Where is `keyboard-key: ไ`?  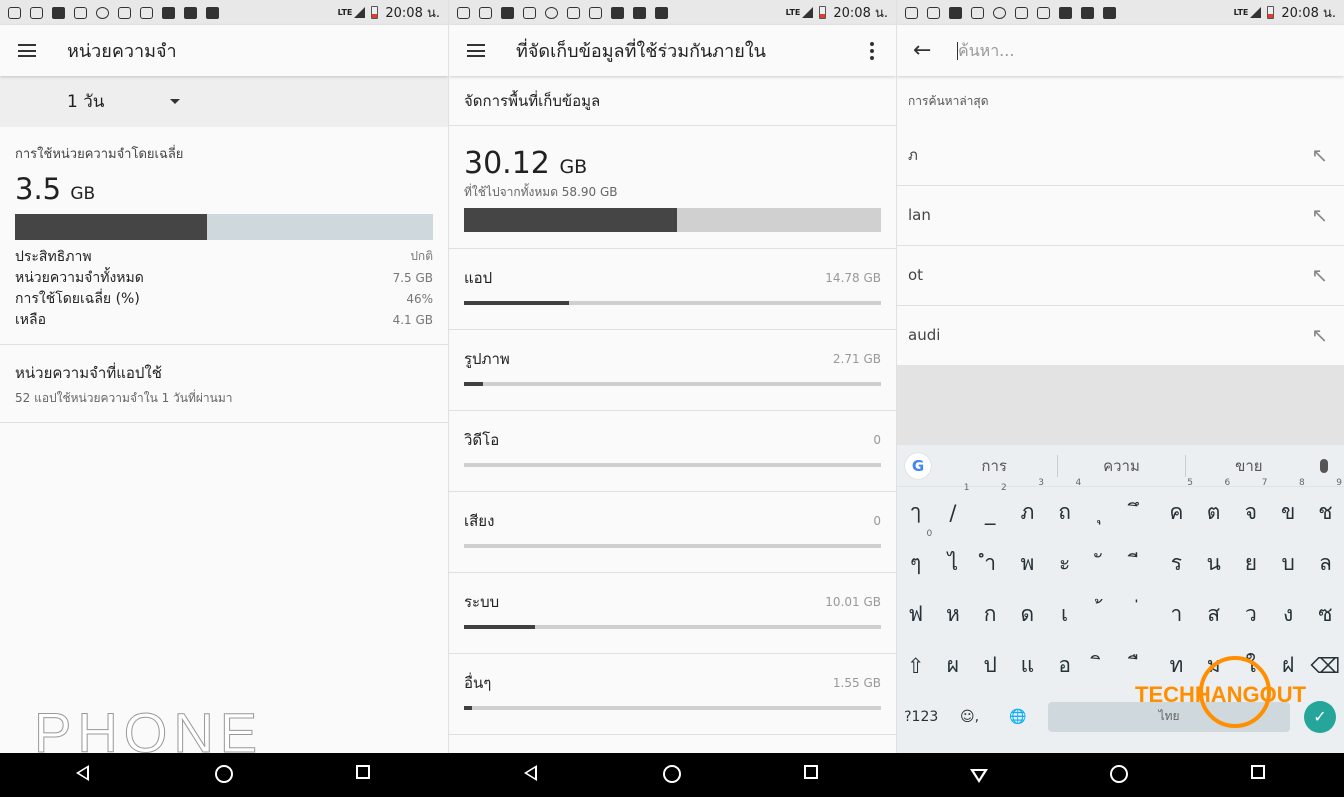 keyboard-key: ไ is located at coordinates (952, 563).